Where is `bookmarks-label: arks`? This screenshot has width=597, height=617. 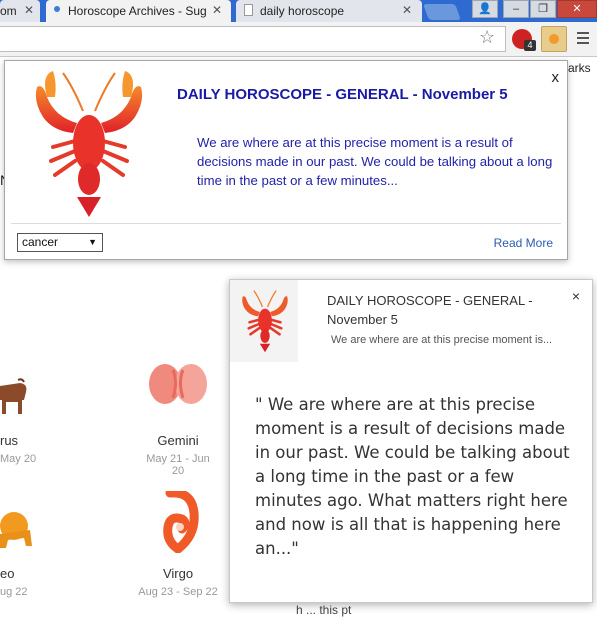
bookmarks-label: arks is located at coordinates (579, 68).